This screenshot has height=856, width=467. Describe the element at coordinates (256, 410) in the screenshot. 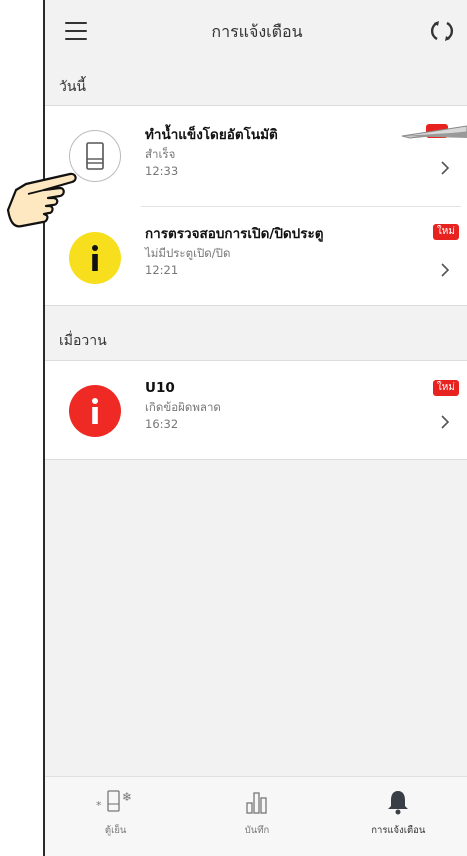

I see `notification-item-u10: U10 เกิดข้อผิดพลาด 16:32 ใหม่` at that location.